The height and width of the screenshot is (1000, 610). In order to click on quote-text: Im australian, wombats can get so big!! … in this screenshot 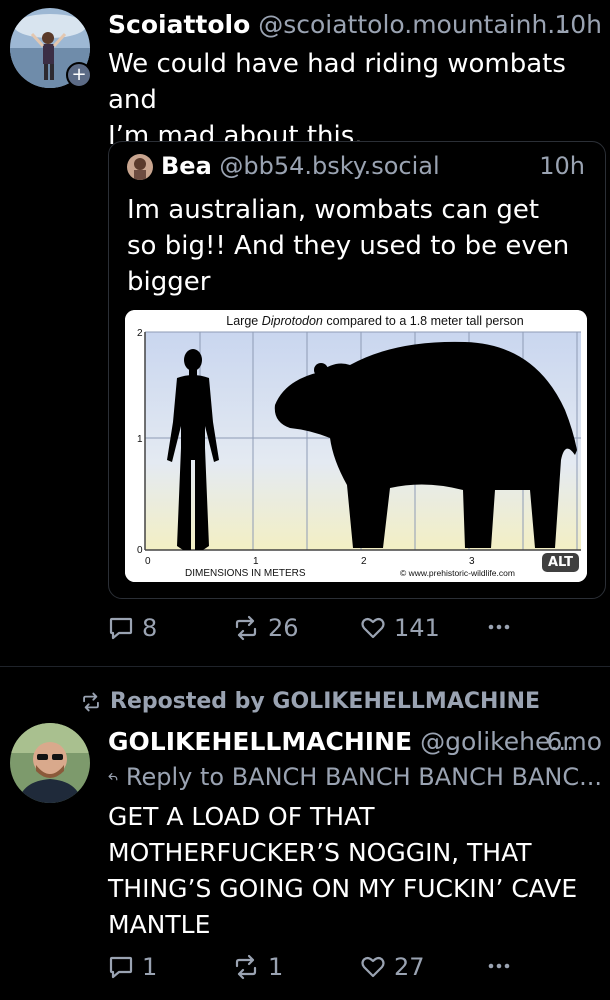, I will do `click(348, 246)`.